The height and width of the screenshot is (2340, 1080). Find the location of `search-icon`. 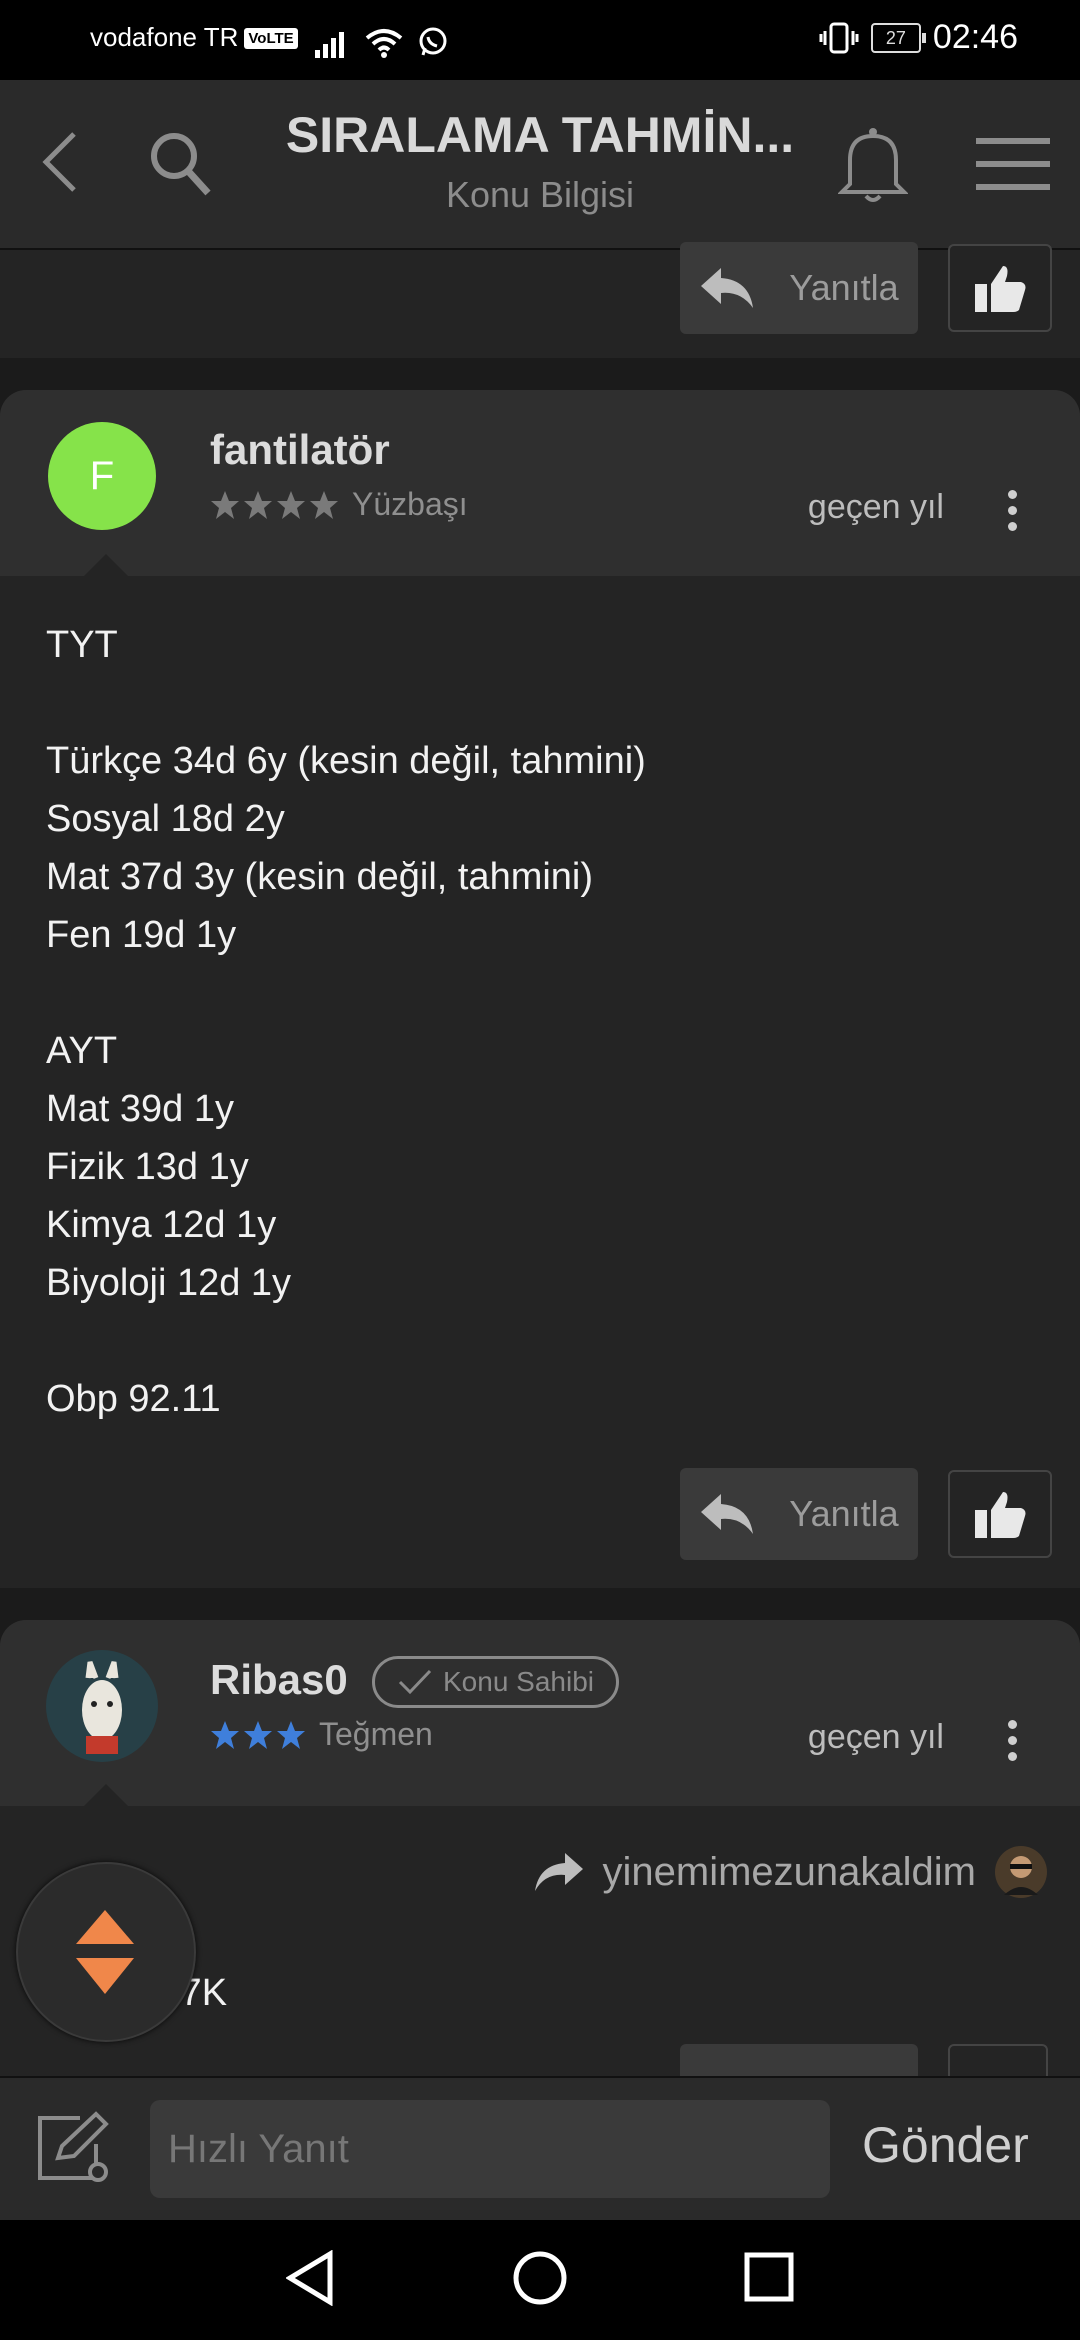

search-icon is located at coordinates (180, 164).